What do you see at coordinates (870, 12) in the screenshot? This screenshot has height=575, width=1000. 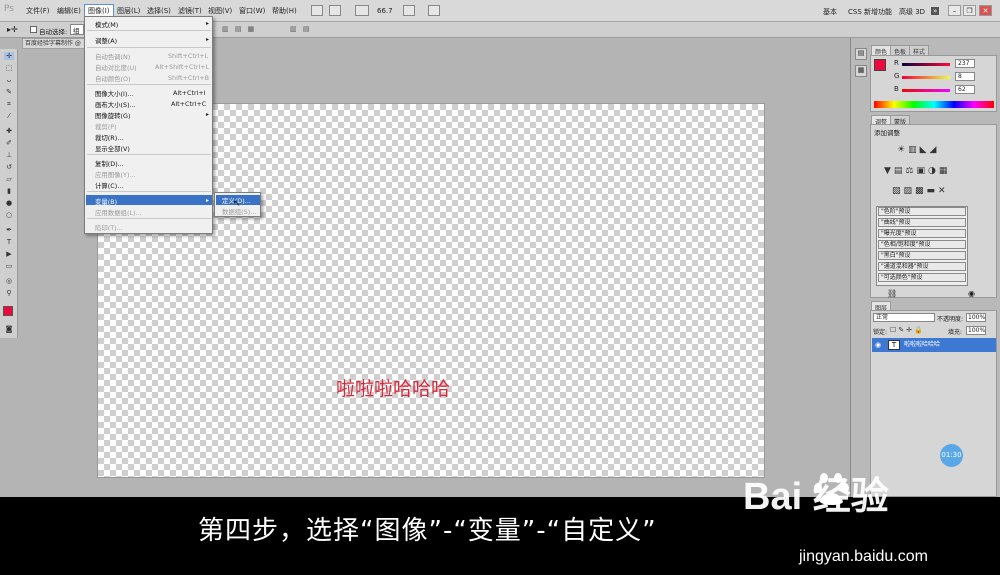 I see `workspace-css: CSS 新增功能` at bounding box center [870, 12].